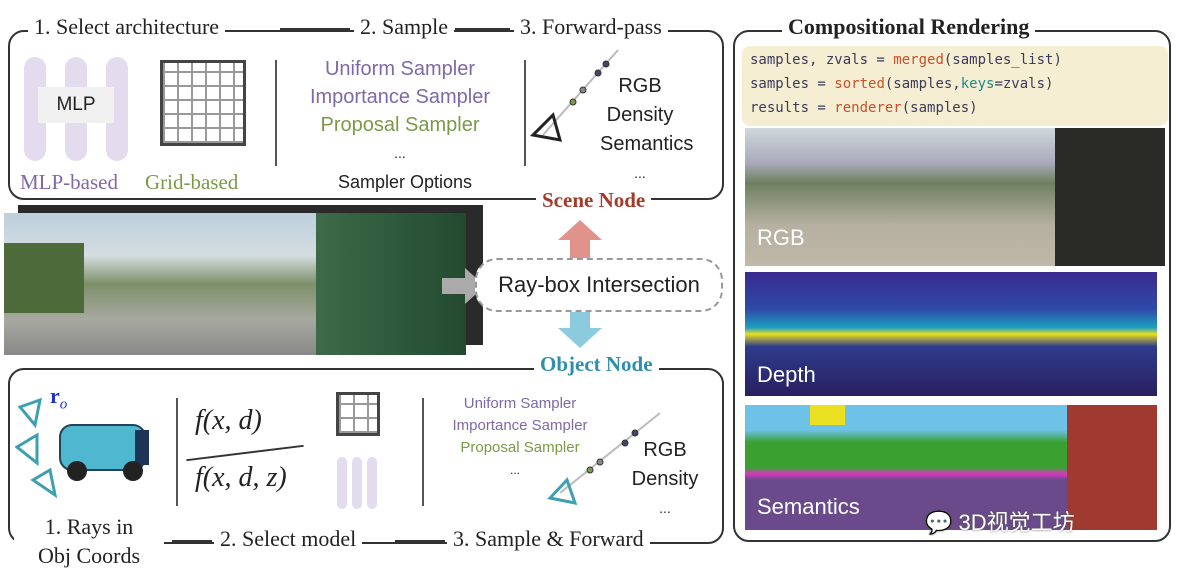  Describe the element at coordinates (405, 182) in the screenshot. I see `sampler-options-label: Sampler Options` at that location.